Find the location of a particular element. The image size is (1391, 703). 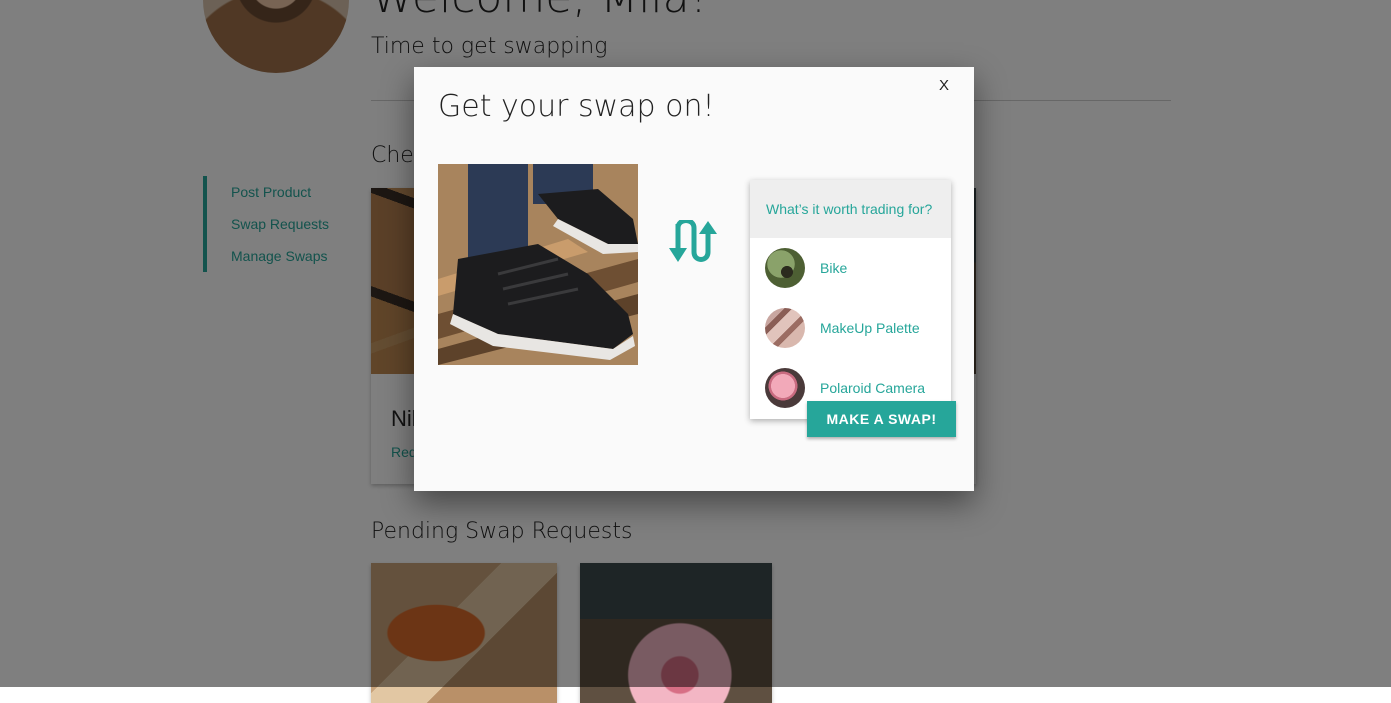

trade-option-label: MakeUp Palette is located at coordinates (870, 328).